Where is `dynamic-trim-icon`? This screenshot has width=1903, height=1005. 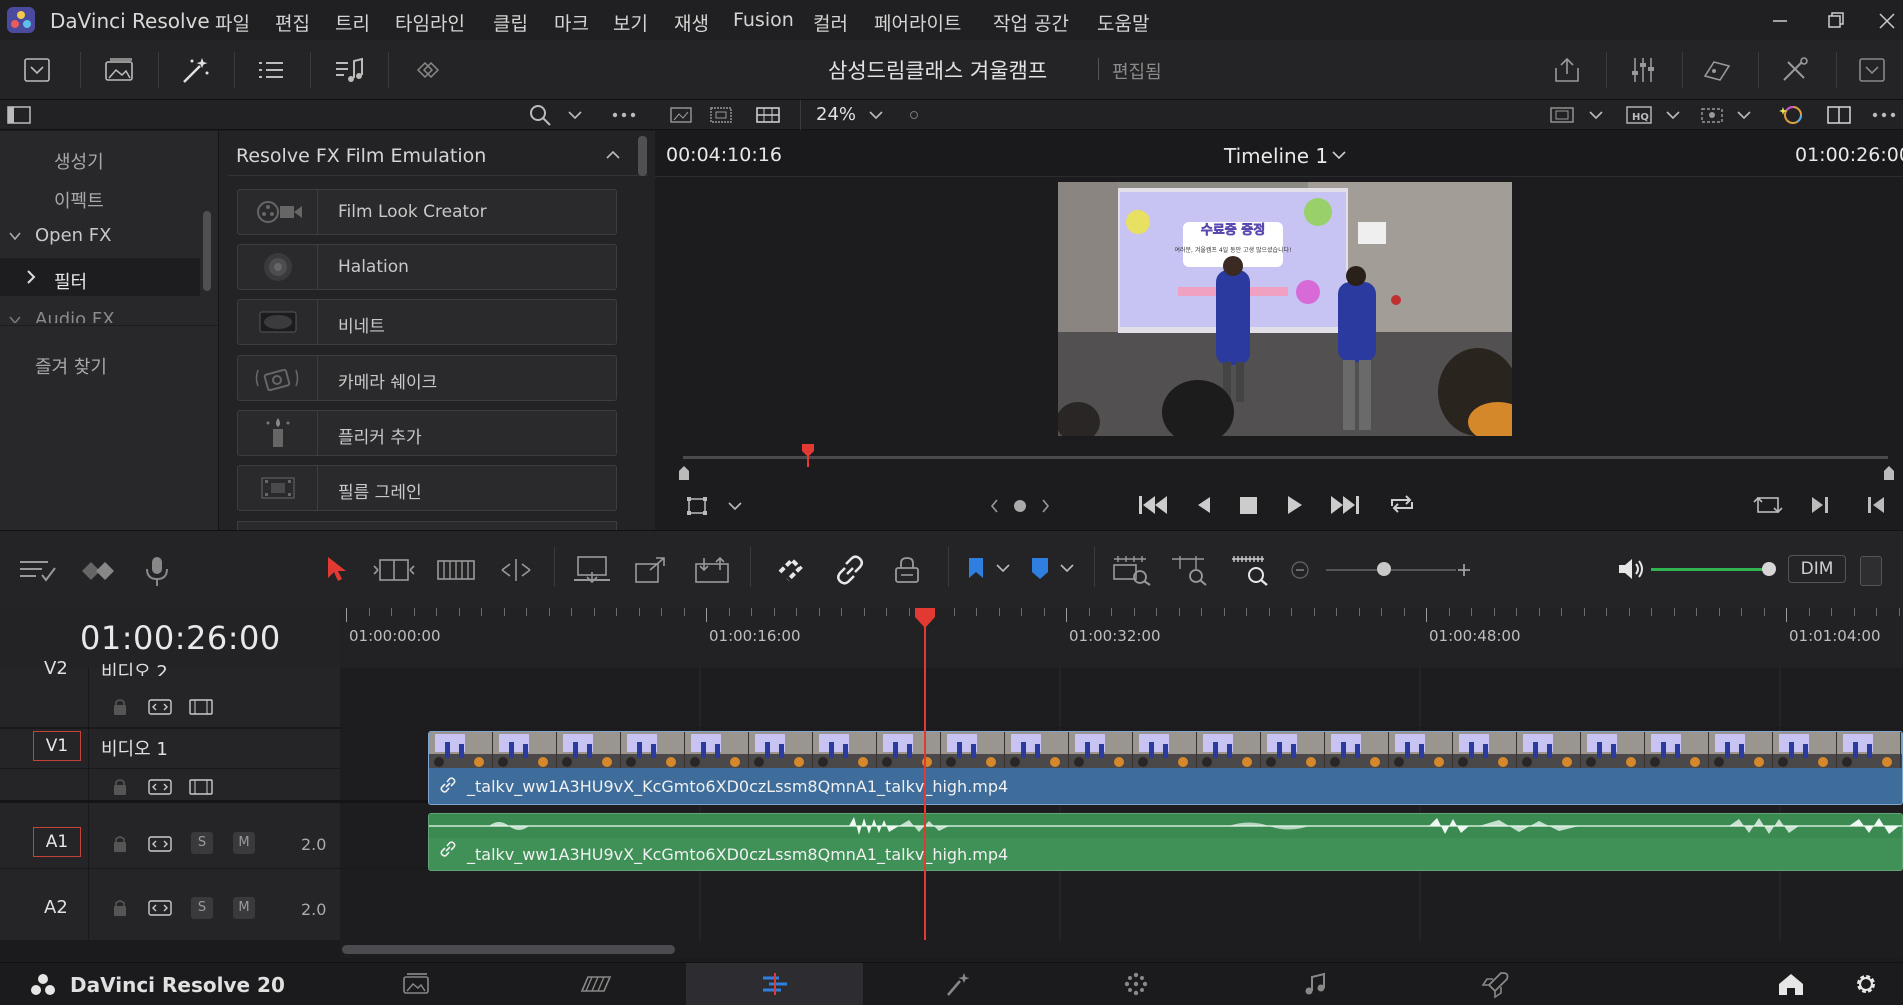
dynamic-trim-icon is located at coordinates (456, 570).